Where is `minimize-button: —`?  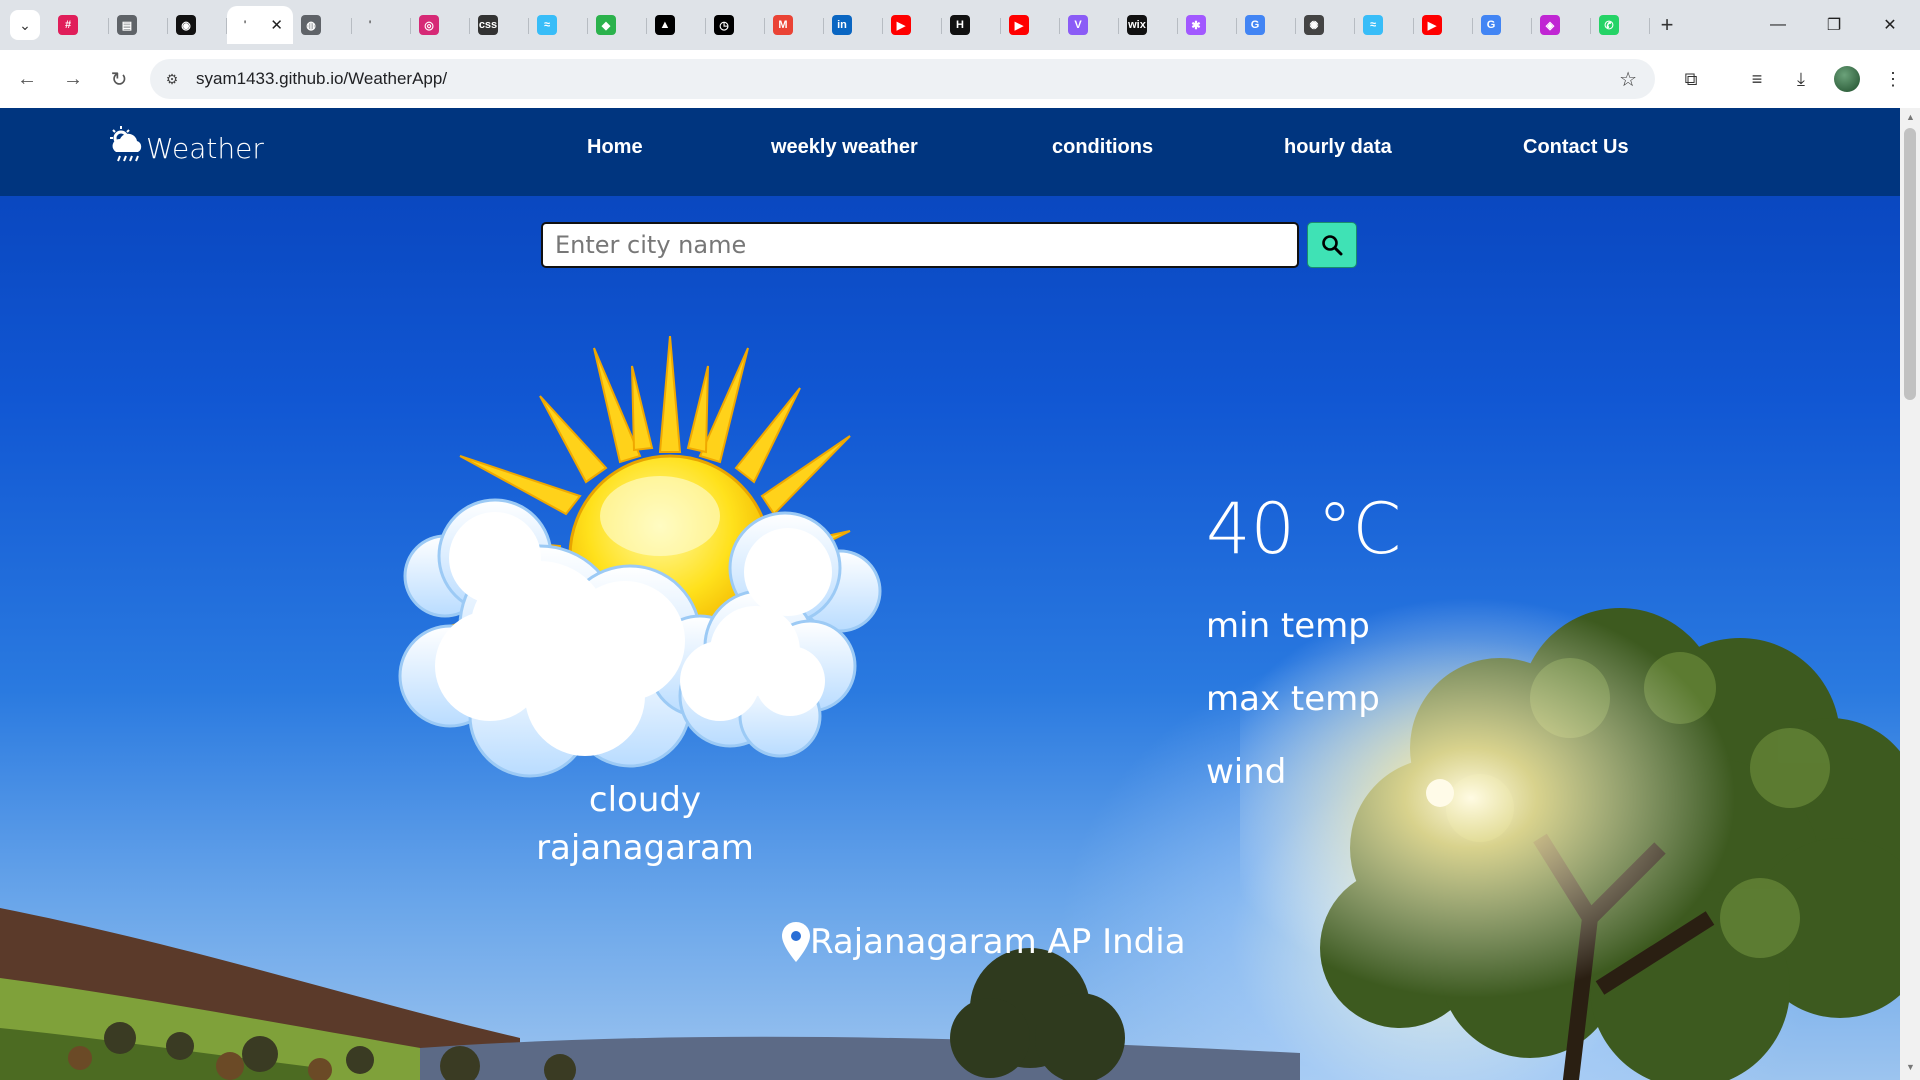
minimize-button: — is located at coordinates (1778, 25).